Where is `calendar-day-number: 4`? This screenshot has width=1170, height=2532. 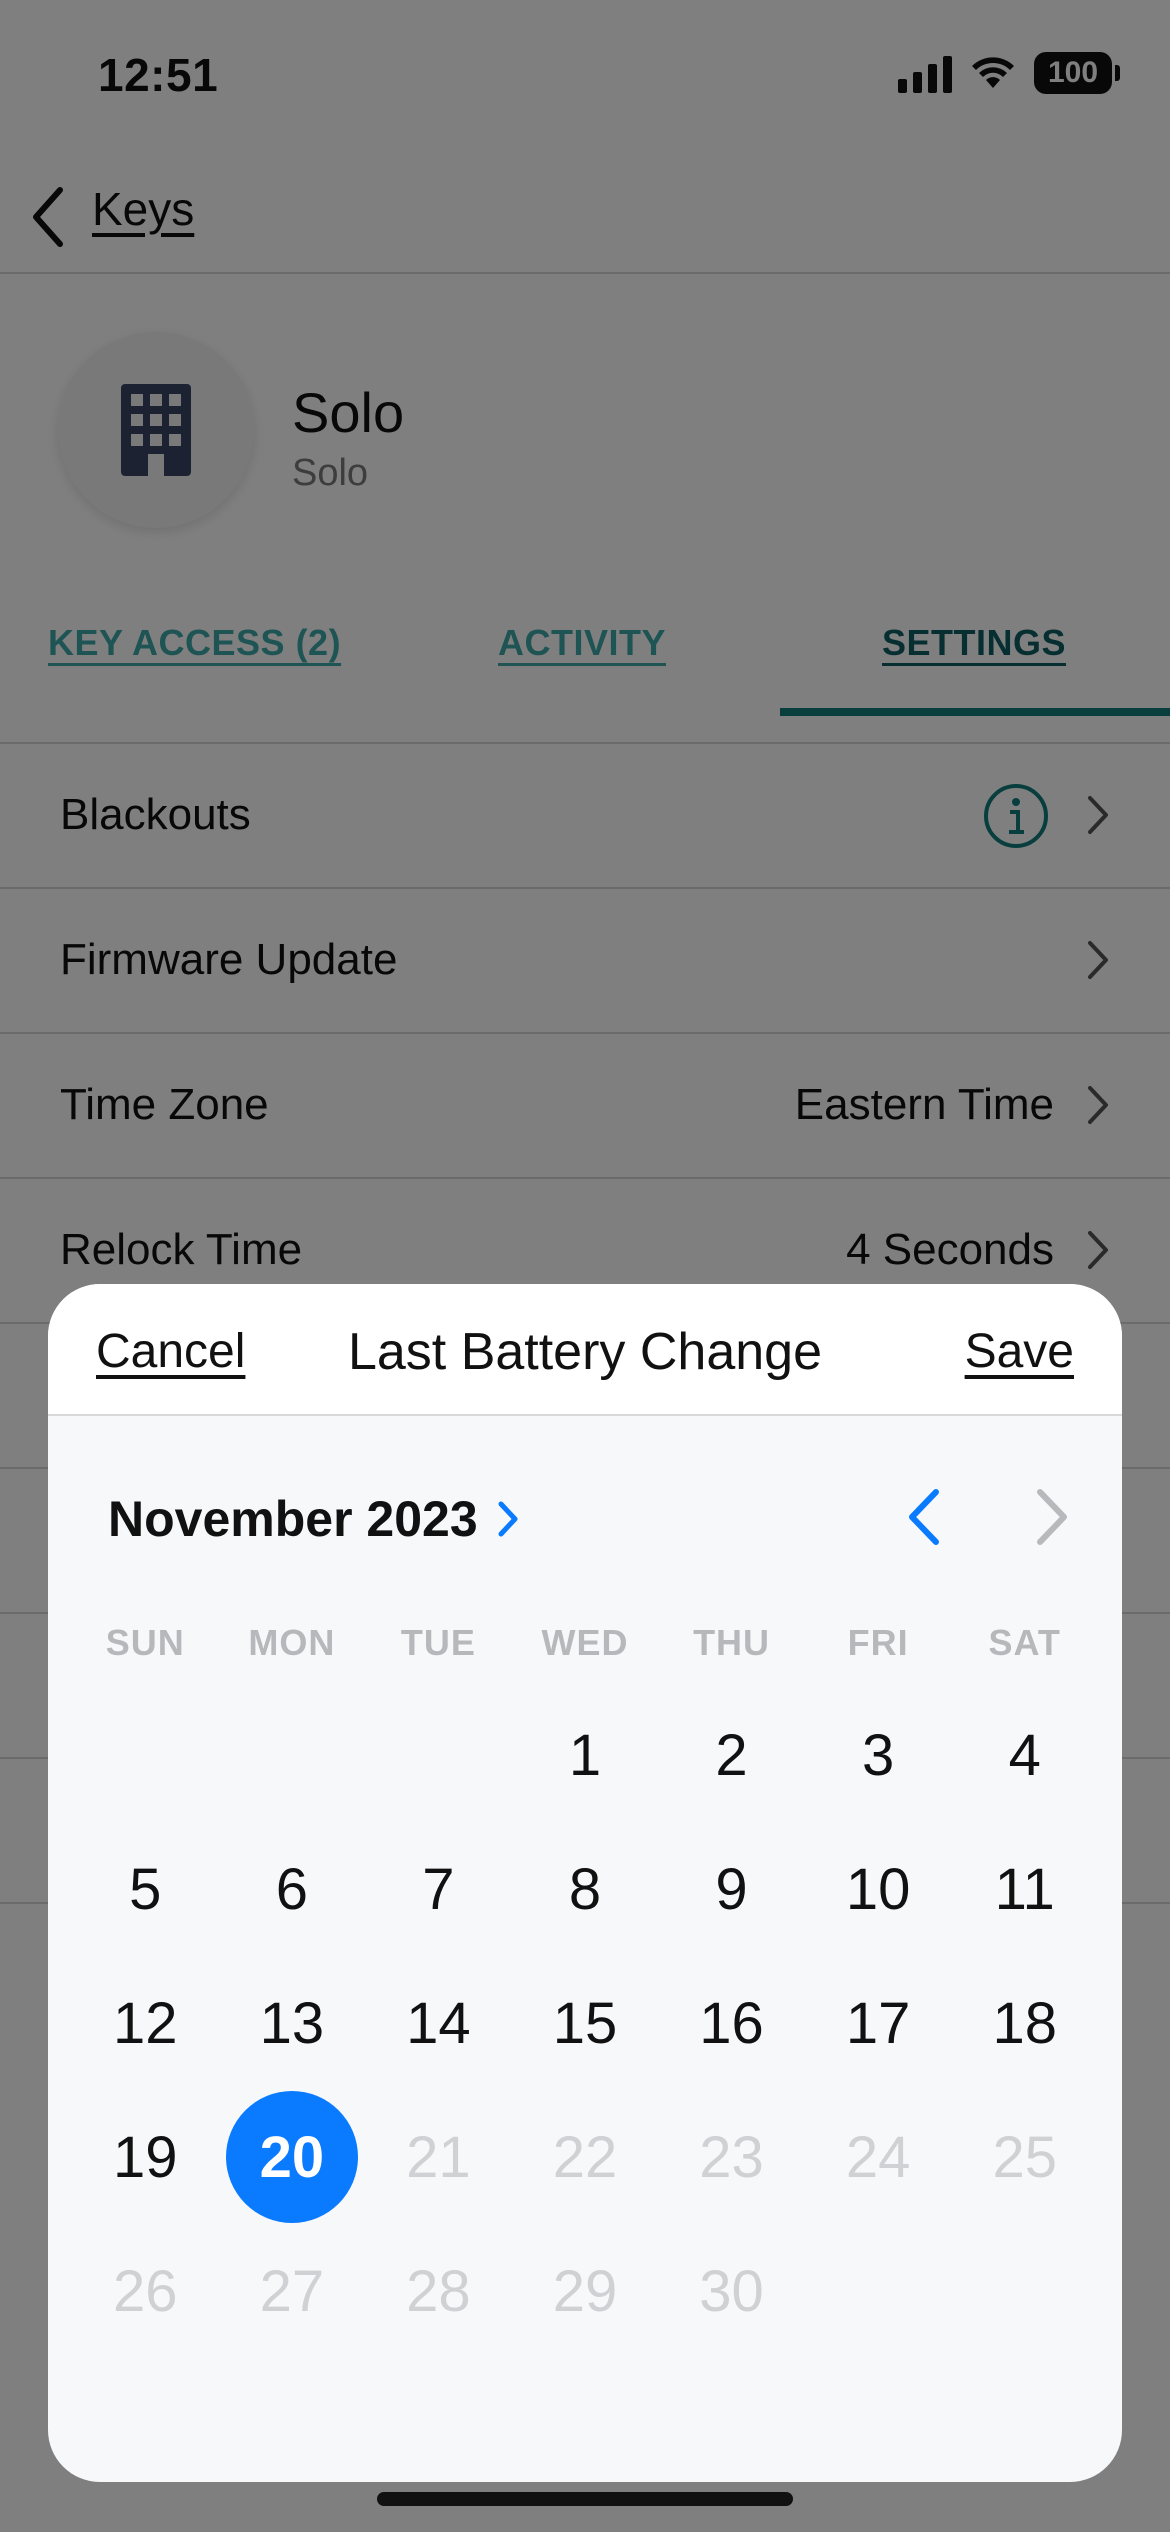 calendar-day-number: 4 is located at coordinates (1024, 1755).